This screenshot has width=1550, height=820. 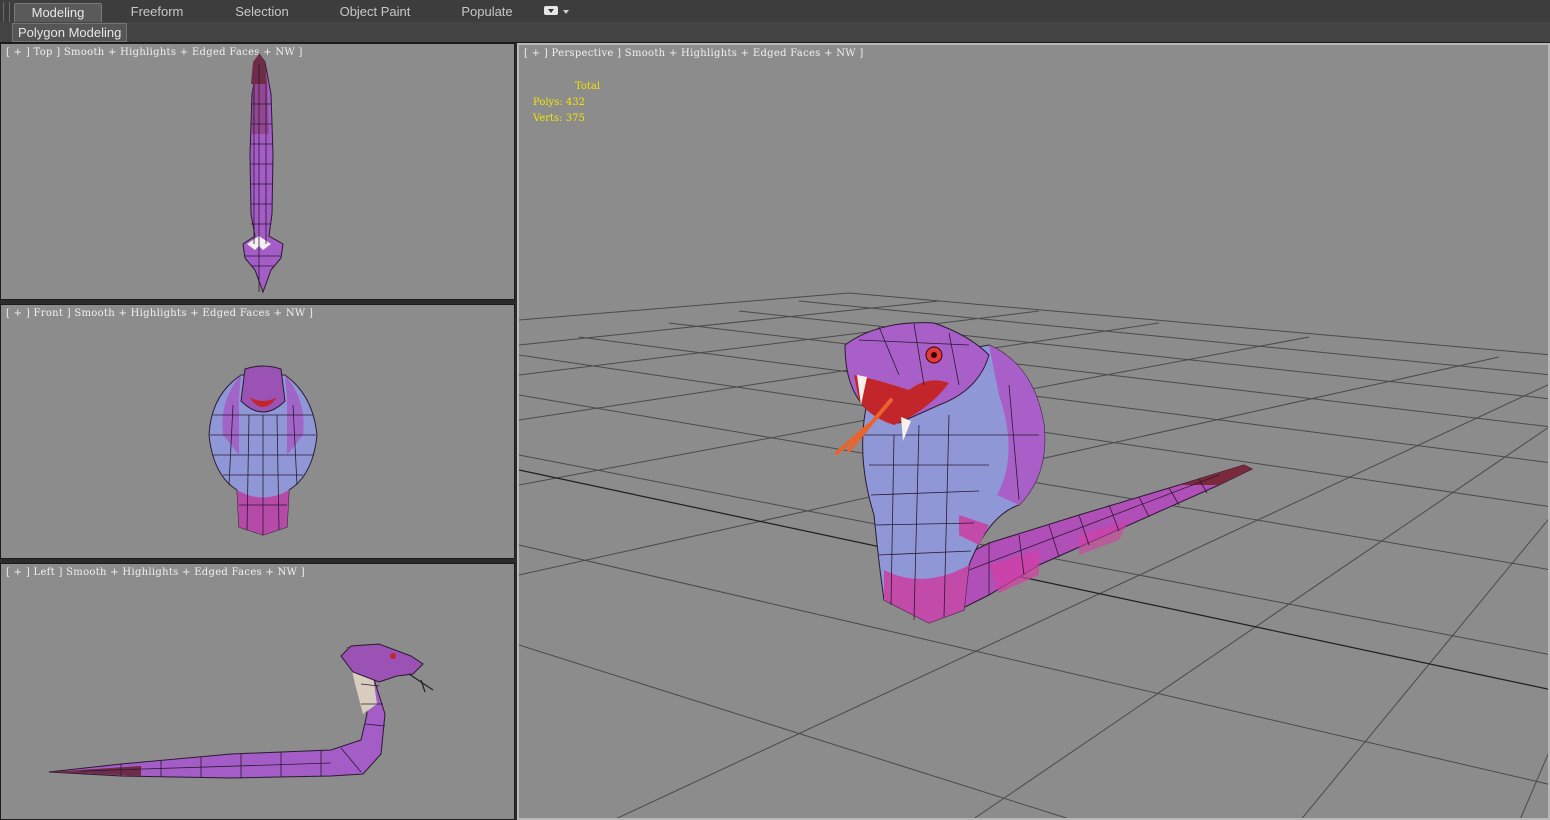 I want to click on tab-populate: Populate, so click(x=487, y=12).